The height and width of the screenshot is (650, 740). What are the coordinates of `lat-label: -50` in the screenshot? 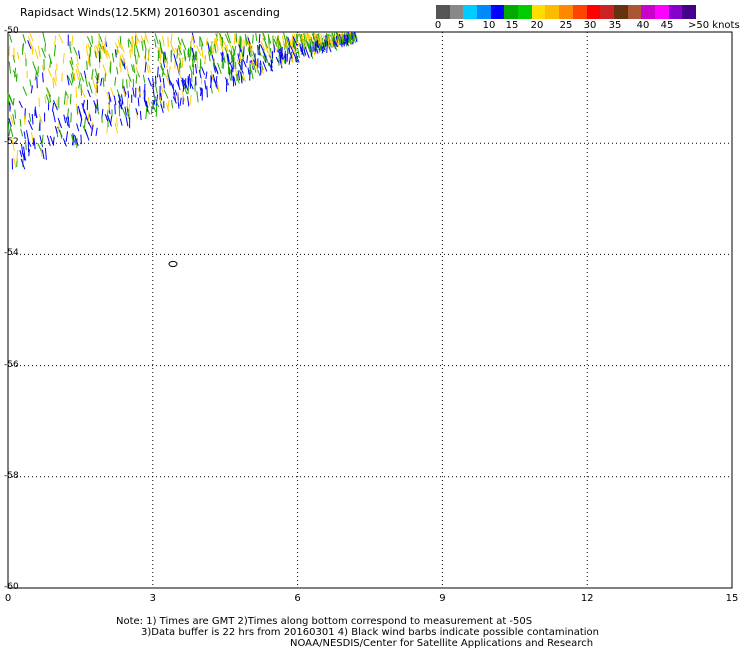 It's located at (11, 31).